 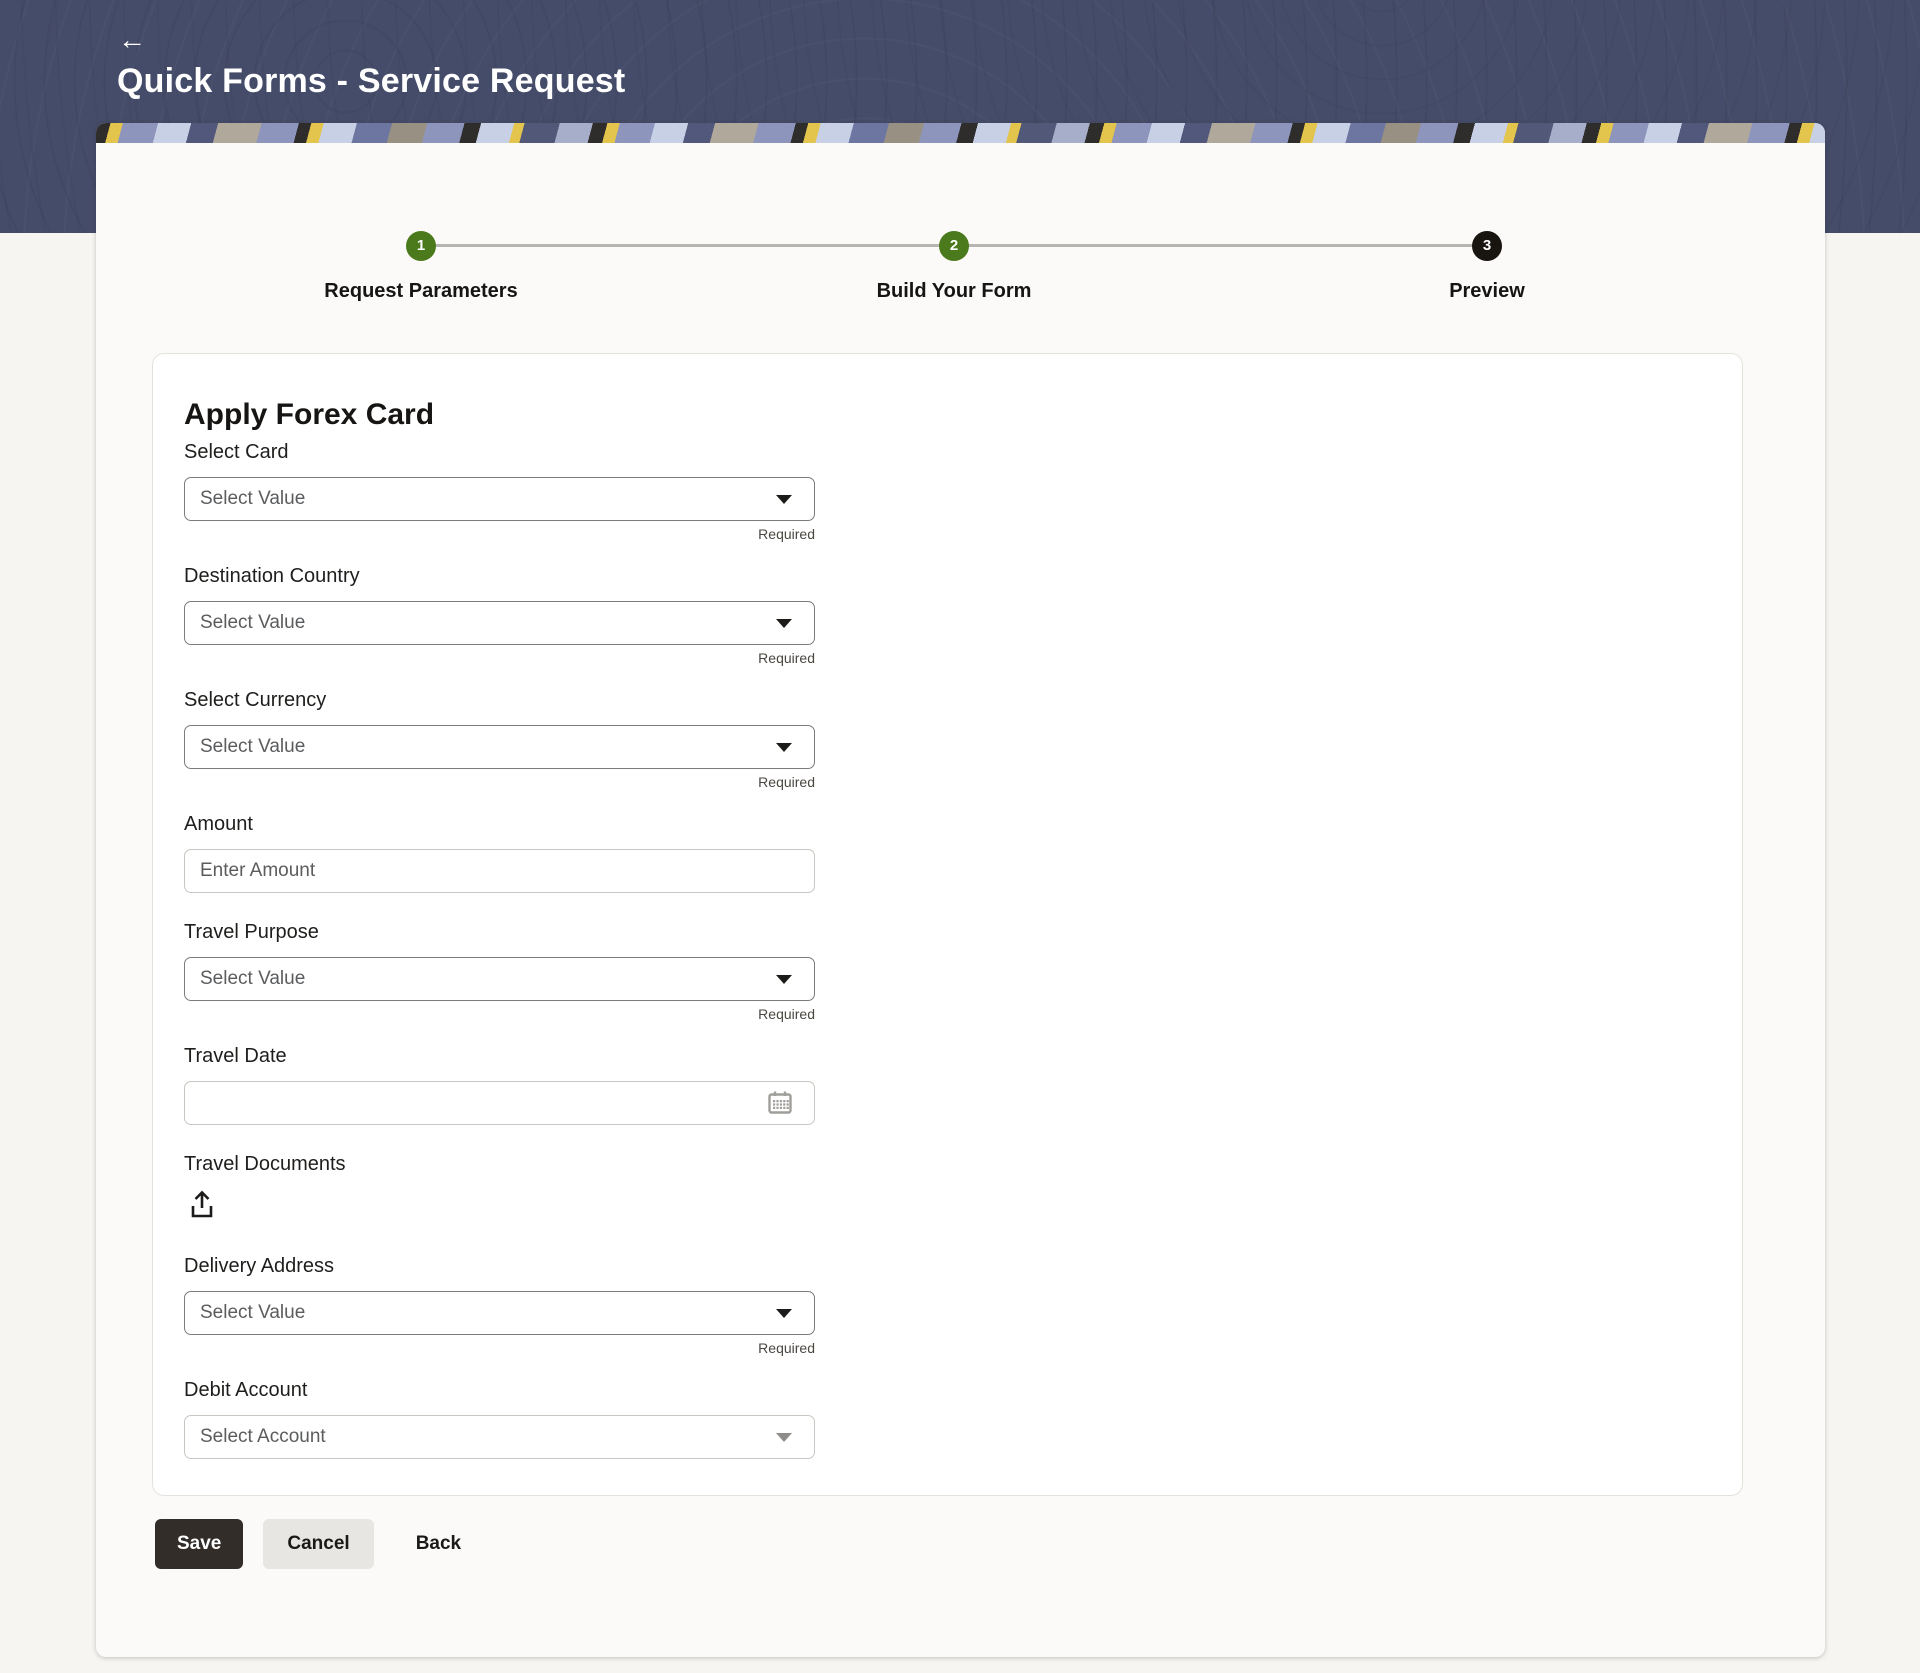 What do you see at coordinates (421, 291) in the screenshot?
I see `step-1-label: Request Parameters` at bounding box center [421, 291].